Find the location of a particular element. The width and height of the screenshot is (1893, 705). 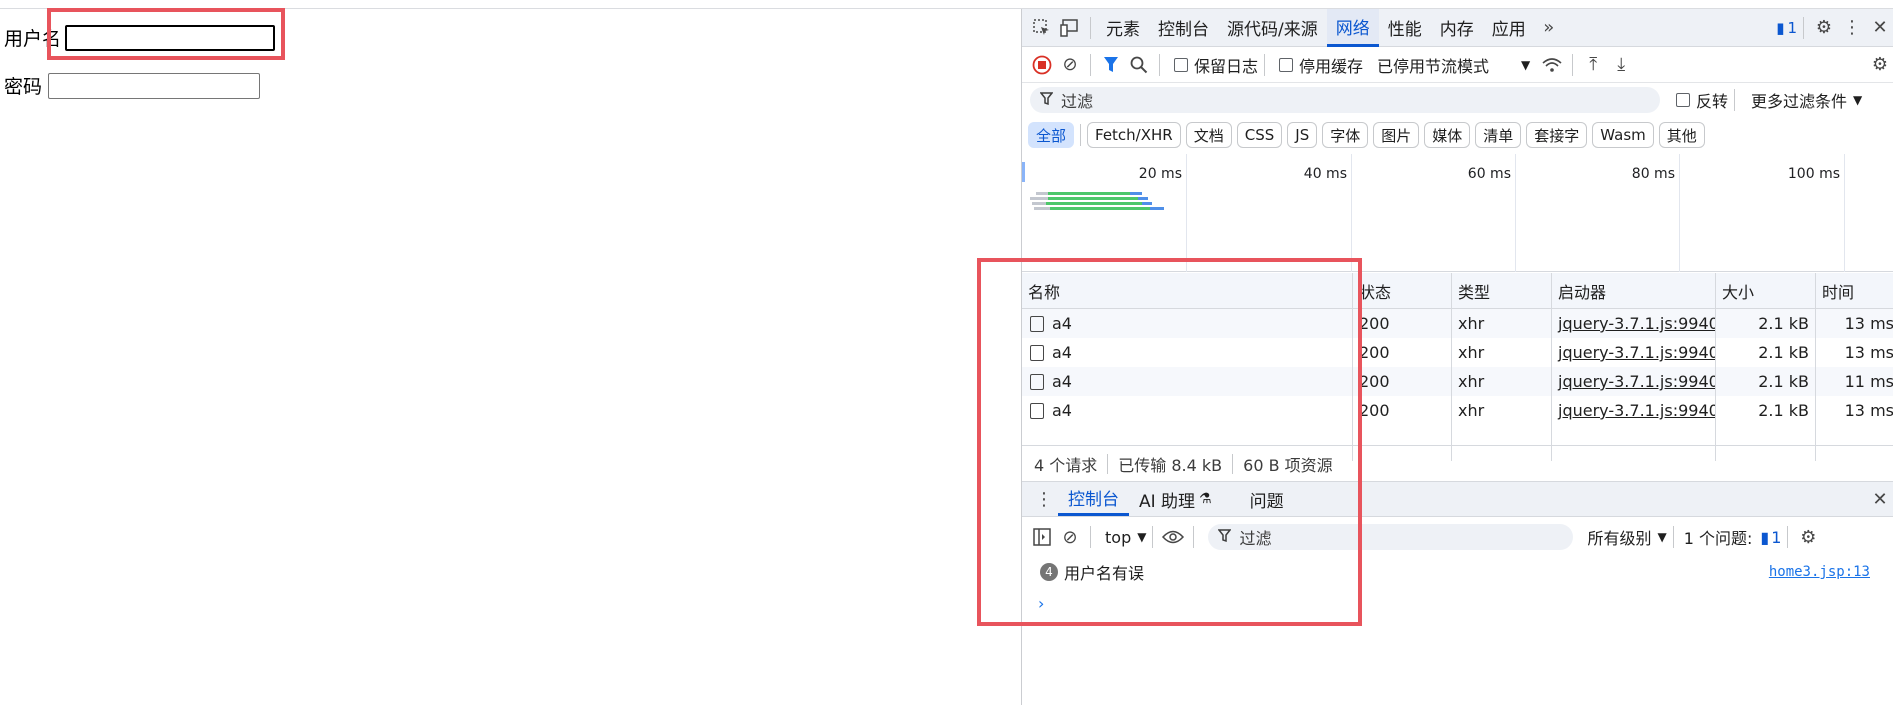

request-count: 4 个请求 is located at coordinates (1066, 465).